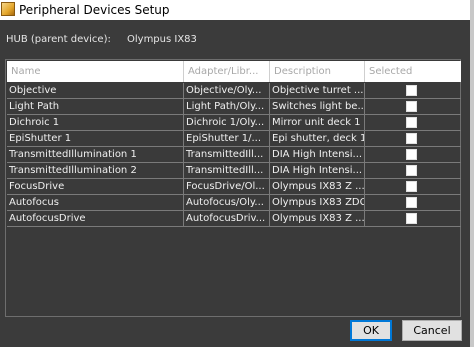 The image size is (474, 347). Describe the element at coordinates (95, 202) in the screenshot. I see `cell-name: Autofocus` at that location.